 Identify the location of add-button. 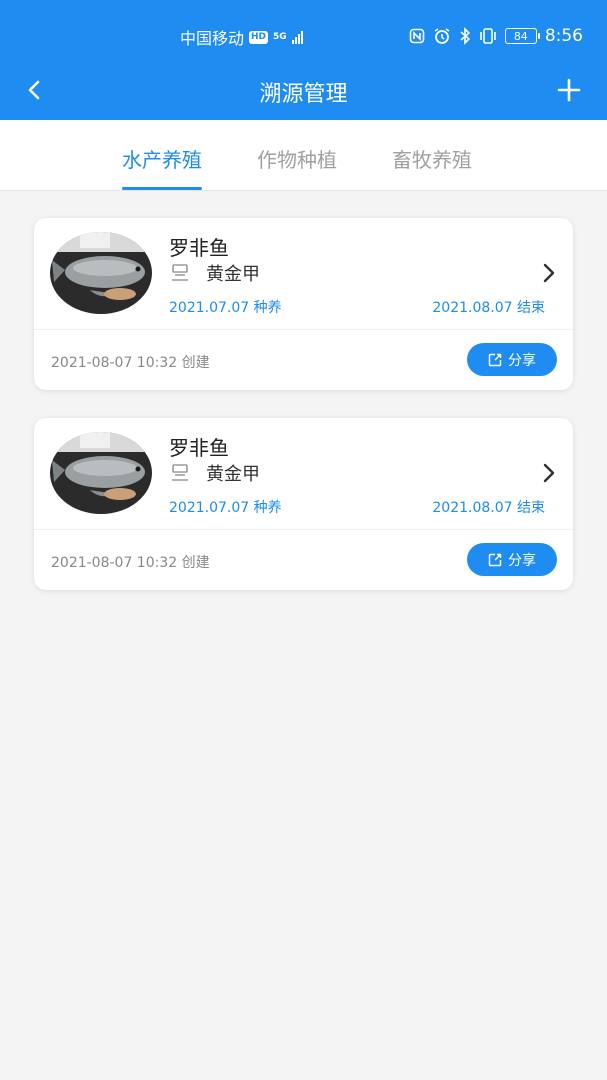
(569, 90).